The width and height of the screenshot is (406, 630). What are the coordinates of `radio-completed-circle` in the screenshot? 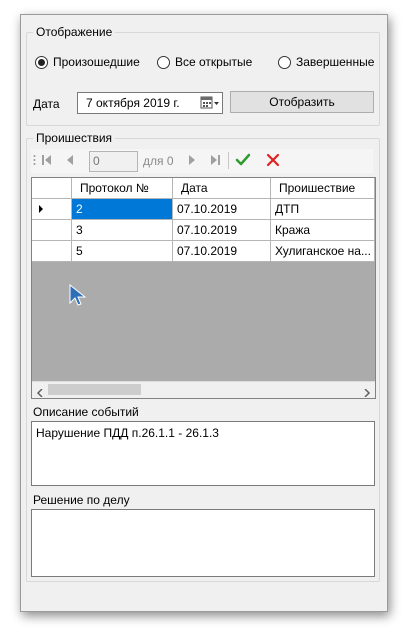 It's located at (284, 62).